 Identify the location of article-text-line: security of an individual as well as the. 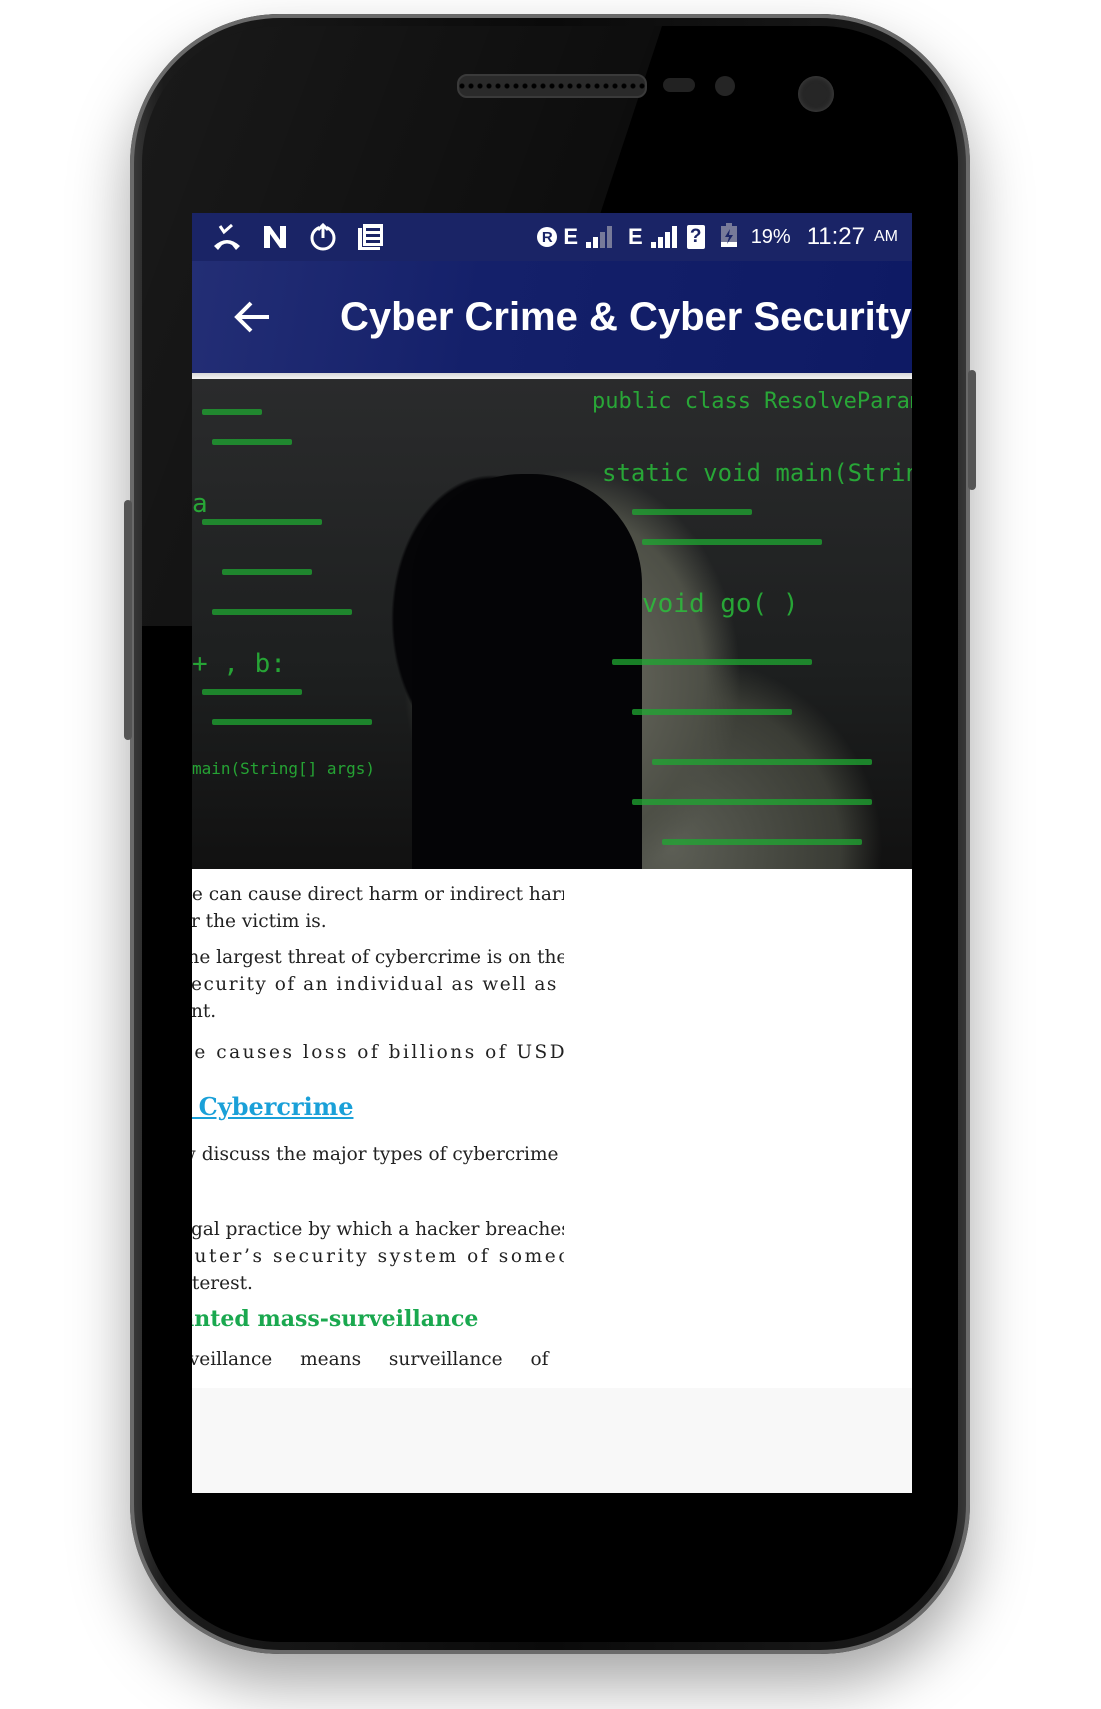
(378, 984).